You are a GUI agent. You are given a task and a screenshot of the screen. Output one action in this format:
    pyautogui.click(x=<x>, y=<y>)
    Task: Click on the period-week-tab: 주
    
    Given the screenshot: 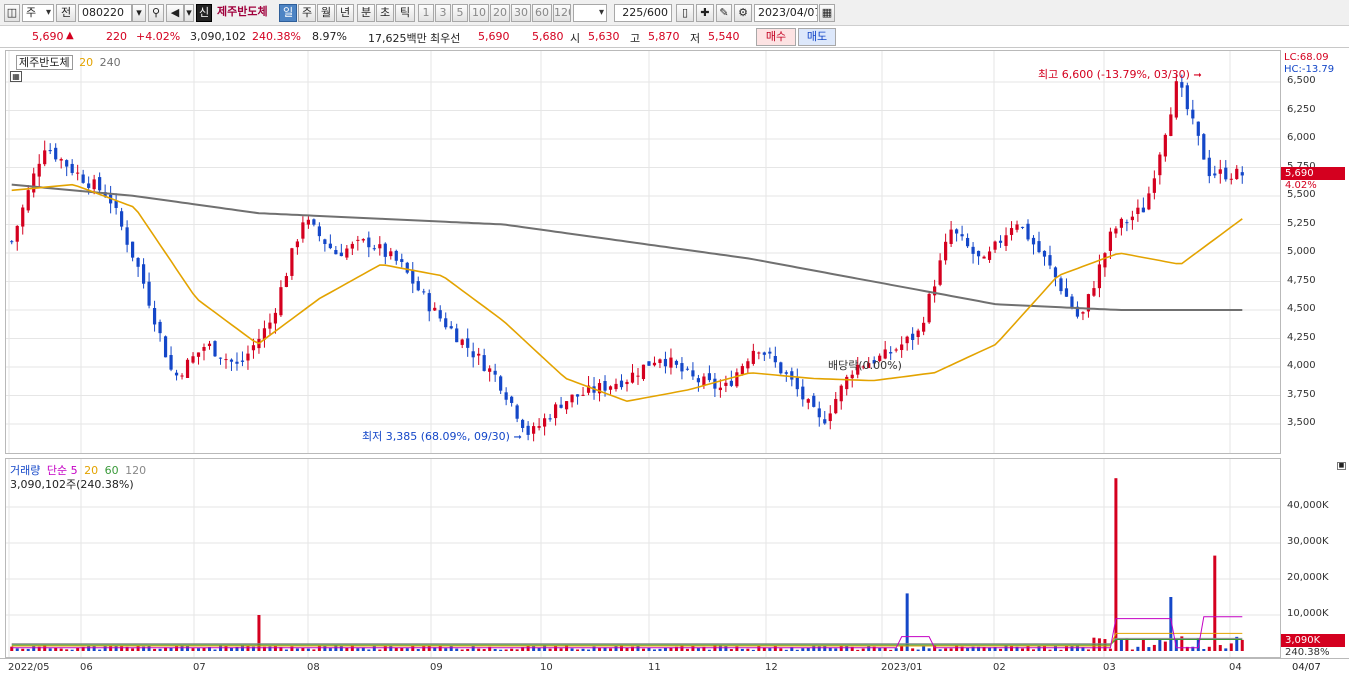 What is the action you would take?
    pyautogui.click(x=307, y=13)
    